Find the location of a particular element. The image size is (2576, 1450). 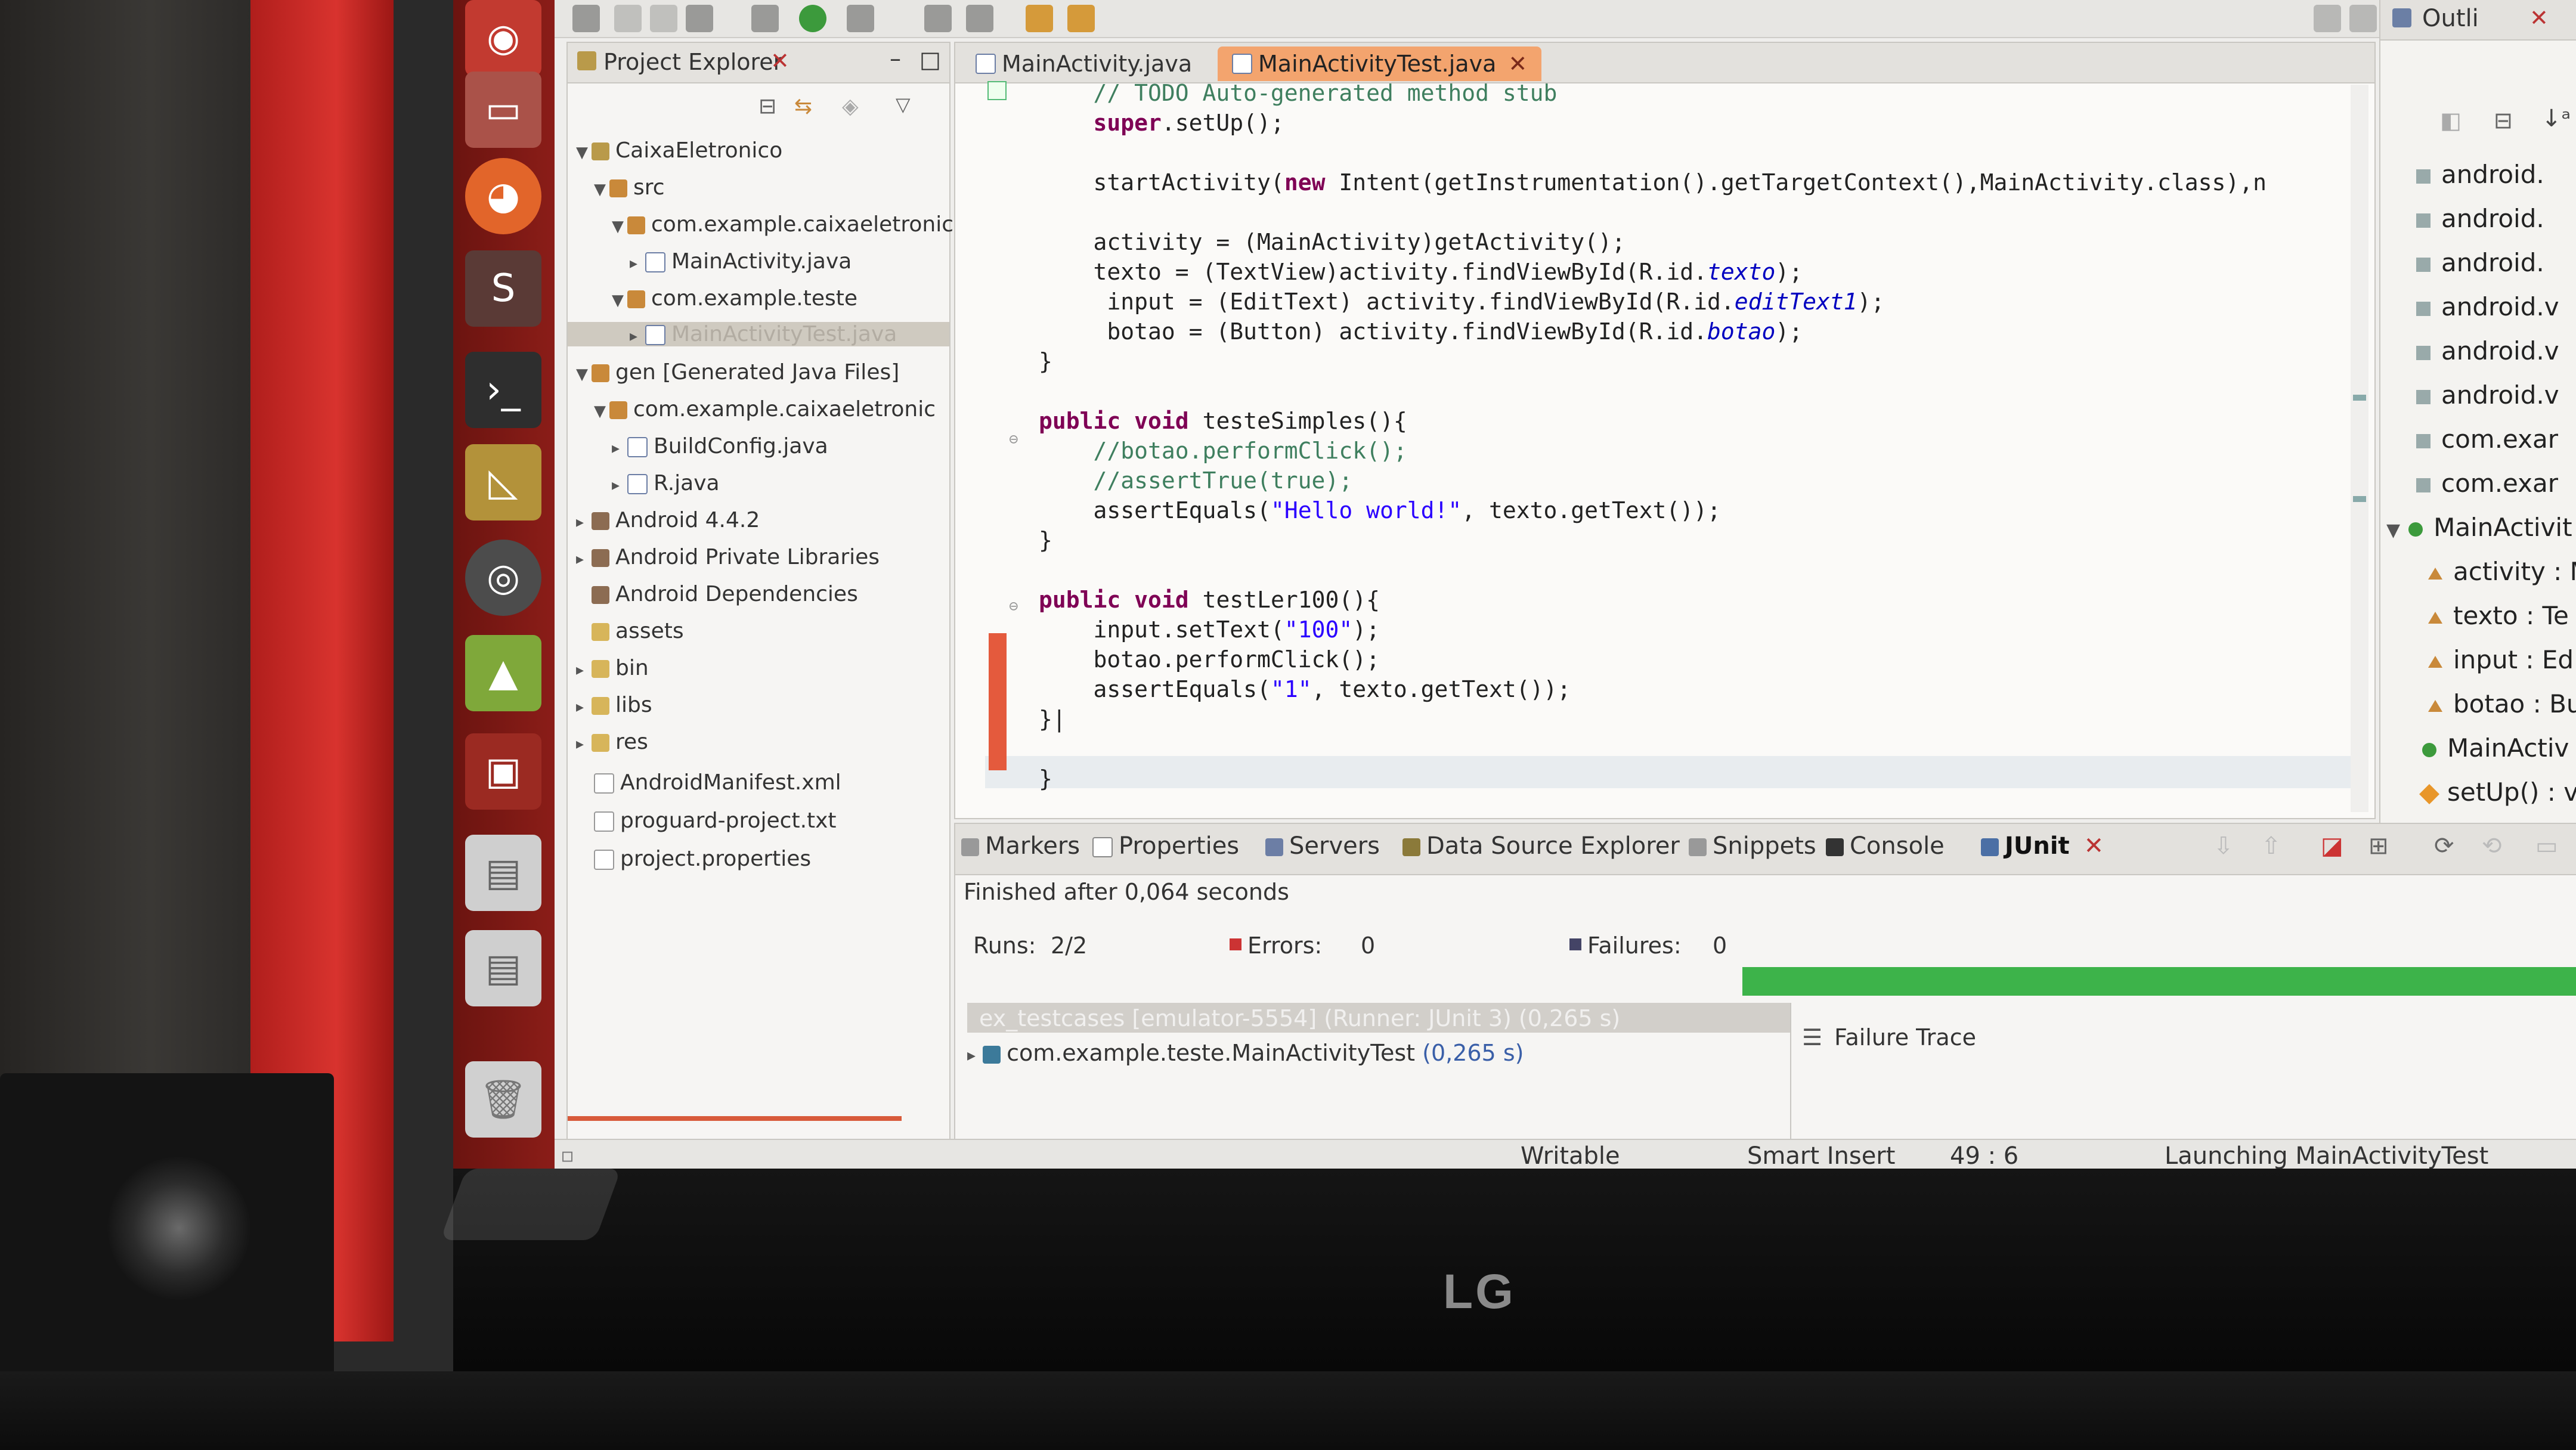

tree-item-library: Android Dependencies is located at coordinates (717, 594).